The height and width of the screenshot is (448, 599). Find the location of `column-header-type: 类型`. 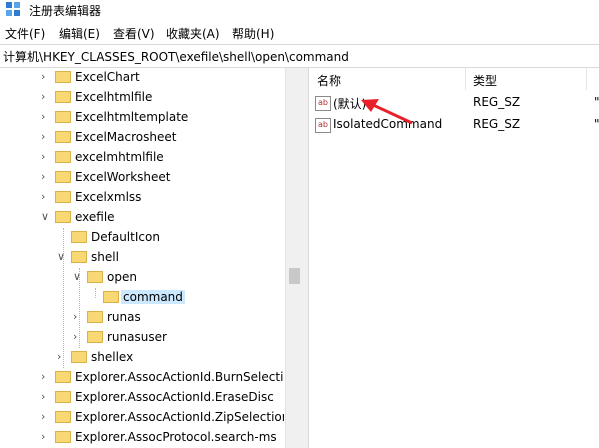

column-header-type: 类型 is located at coordinates (526, 79).